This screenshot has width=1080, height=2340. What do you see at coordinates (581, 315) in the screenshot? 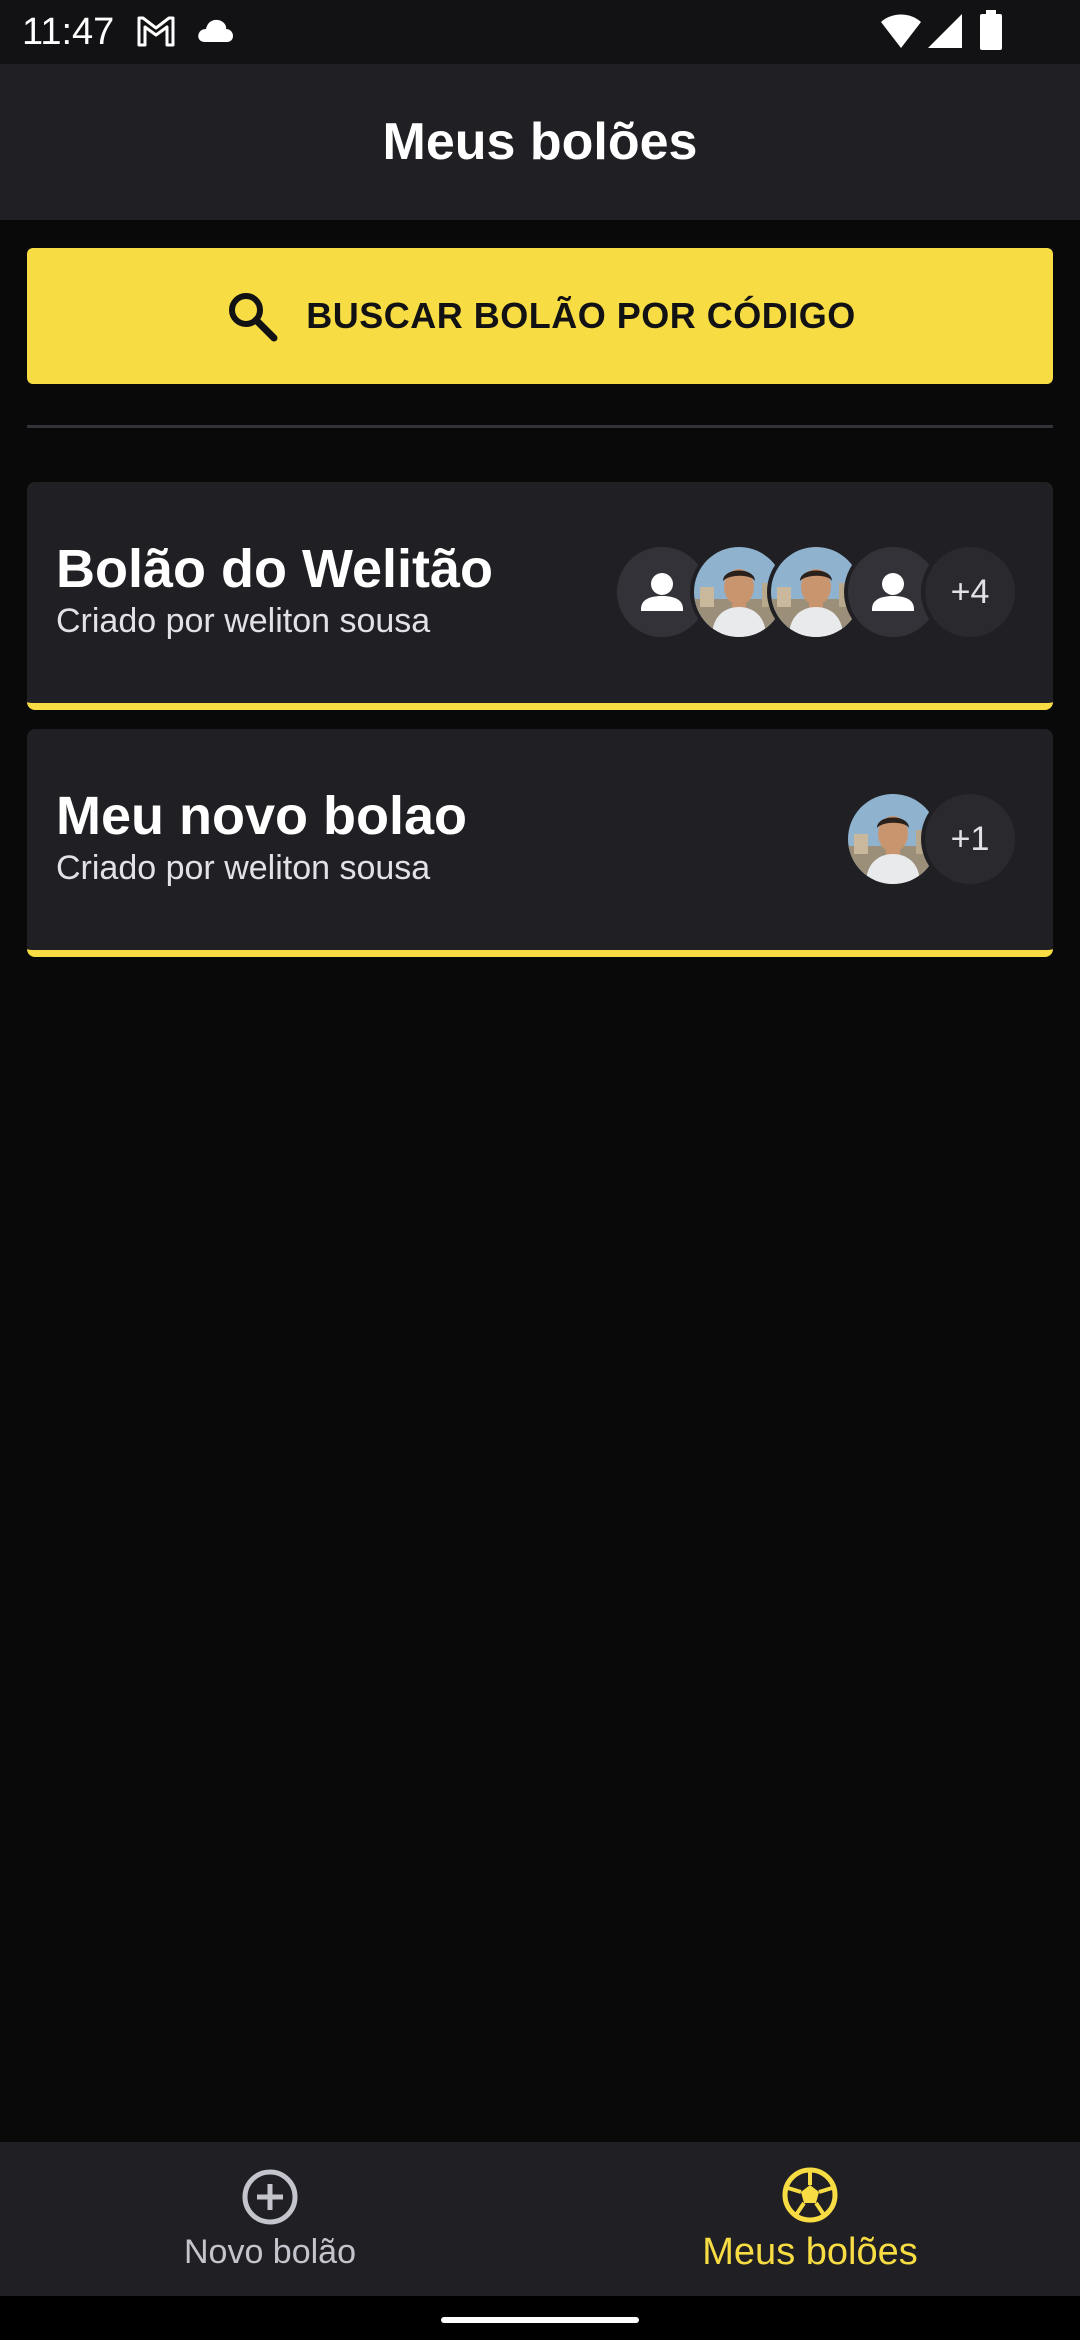
I see `search-button-label: BUSCAR BOLÃO POR CÓDIGO` at bounding box center [581, 315].